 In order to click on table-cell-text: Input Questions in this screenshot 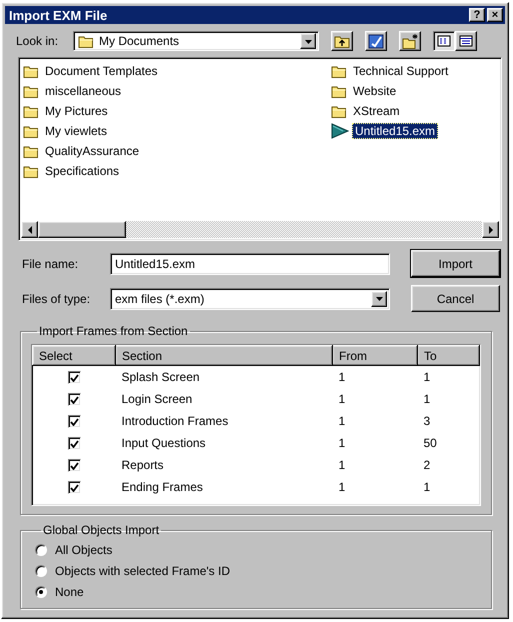, I will do `click(163, 443)`.